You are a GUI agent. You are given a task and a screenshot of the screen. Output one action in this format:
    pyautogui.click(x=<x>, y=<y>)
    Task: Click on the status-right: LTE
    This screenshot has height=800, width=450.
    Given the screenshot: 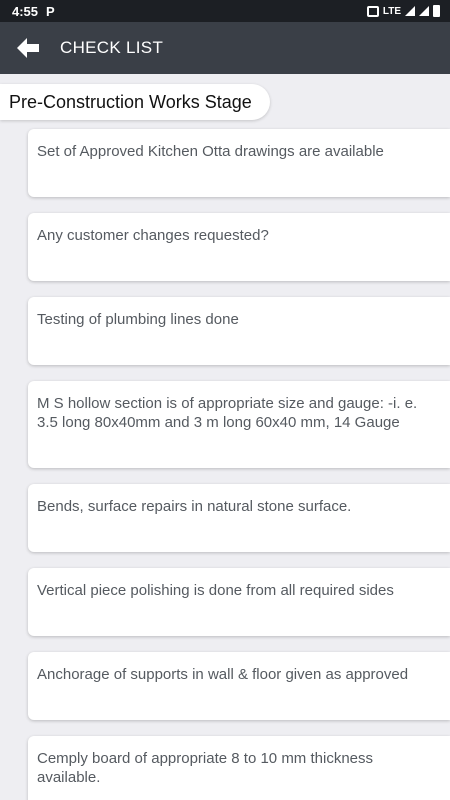 What is the action you would take?
    pyautogui.click(x=403, y=11)
    